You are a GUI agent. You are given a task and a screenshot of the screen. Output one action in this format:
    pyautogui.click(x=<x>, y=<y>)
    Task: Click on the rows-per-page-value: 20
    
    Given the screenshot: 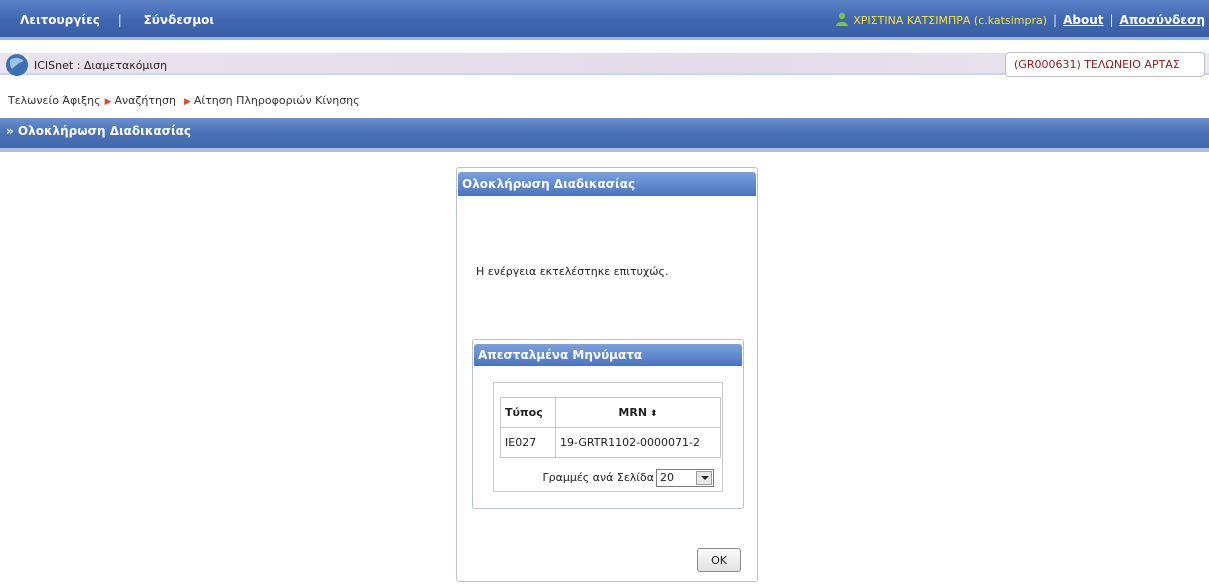 What is the action you would take?
    pyautogui.click(x=667, y=477)
    